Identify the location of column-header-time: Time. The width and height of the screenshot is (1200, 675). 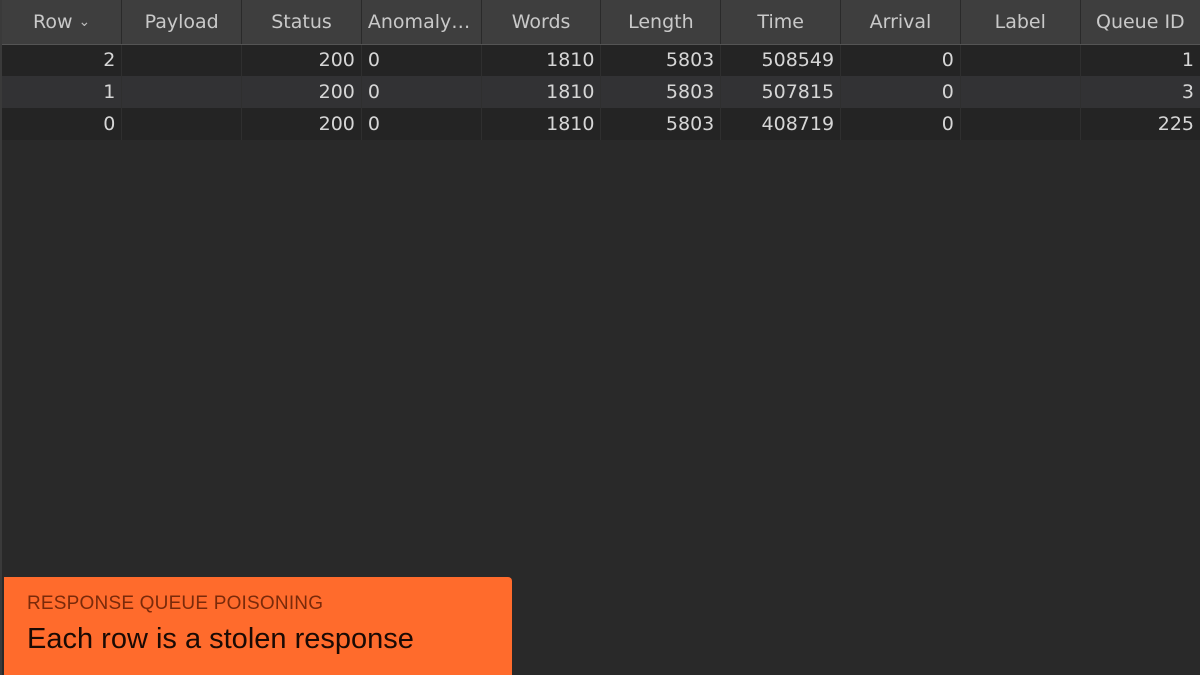
(781, 22).